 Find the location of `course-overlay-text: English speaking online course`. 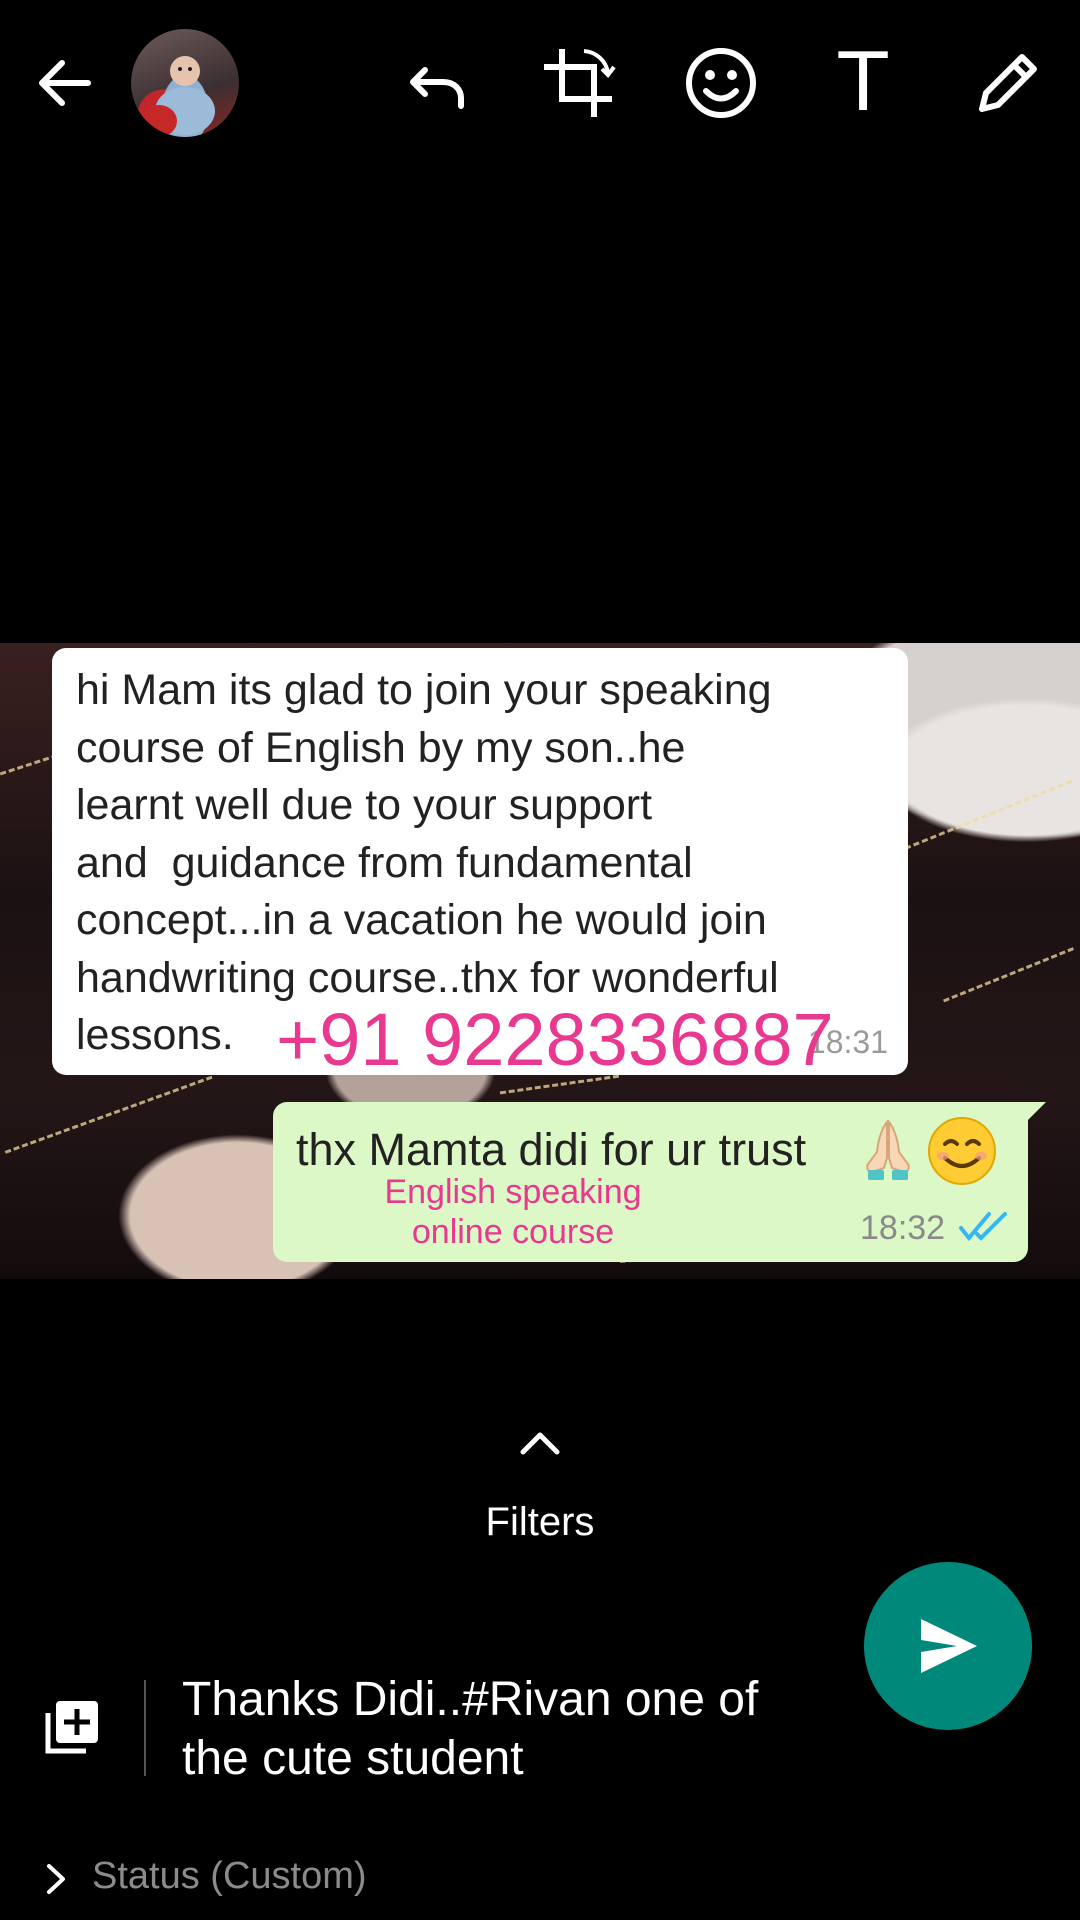

course-overlay-text: English speaking online course is located at coordinates (513, 1212).